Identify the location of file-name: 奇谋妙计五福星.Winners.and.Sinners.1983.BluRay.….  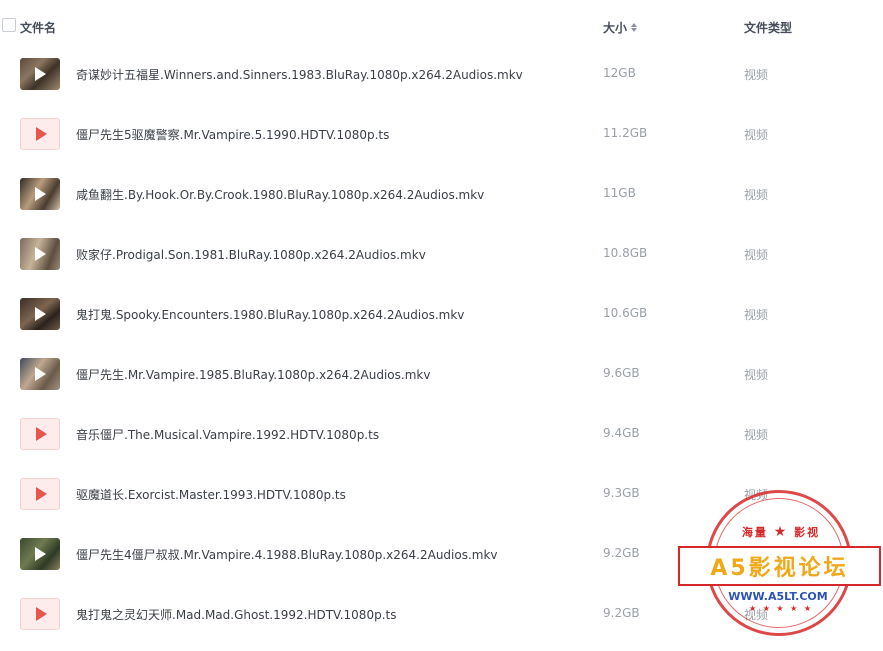
(299, 74).